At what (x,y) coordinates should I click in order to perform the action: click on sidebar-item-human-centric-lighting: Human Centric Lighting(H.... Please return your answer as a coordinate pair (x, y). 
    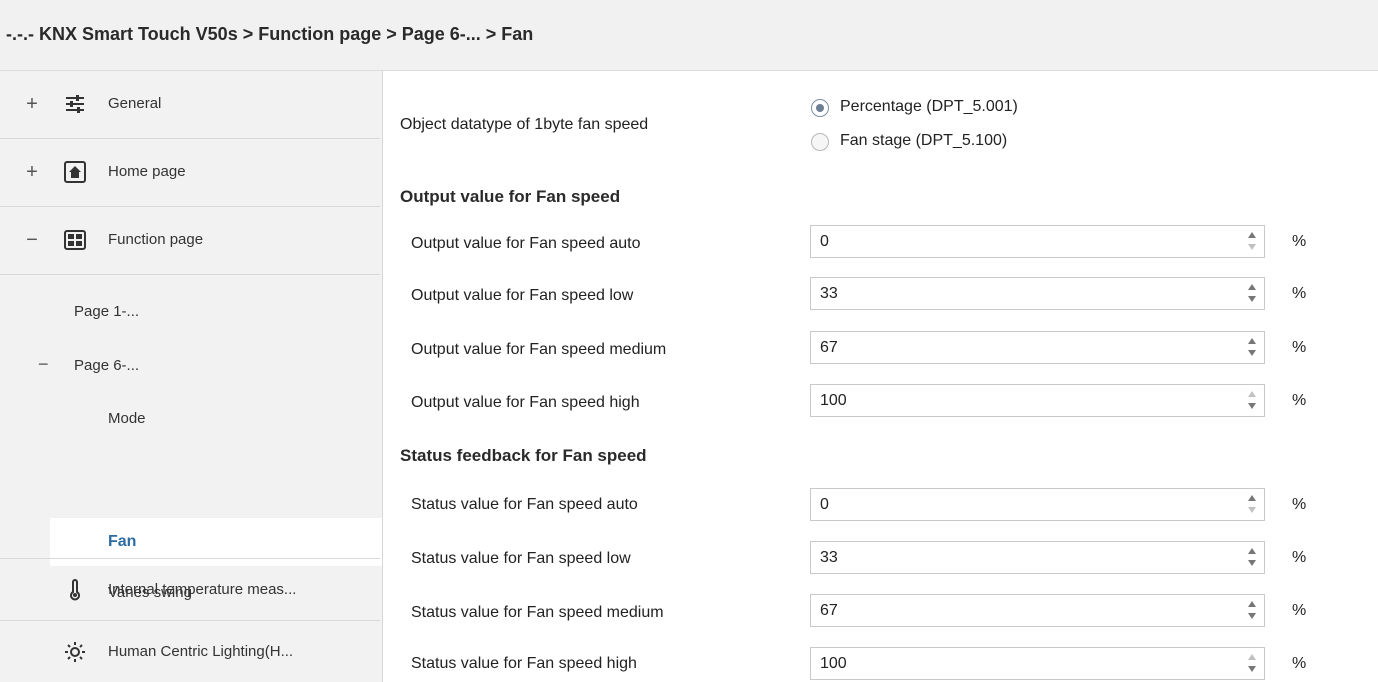
    Looking at the image, I should click on (190, 651).